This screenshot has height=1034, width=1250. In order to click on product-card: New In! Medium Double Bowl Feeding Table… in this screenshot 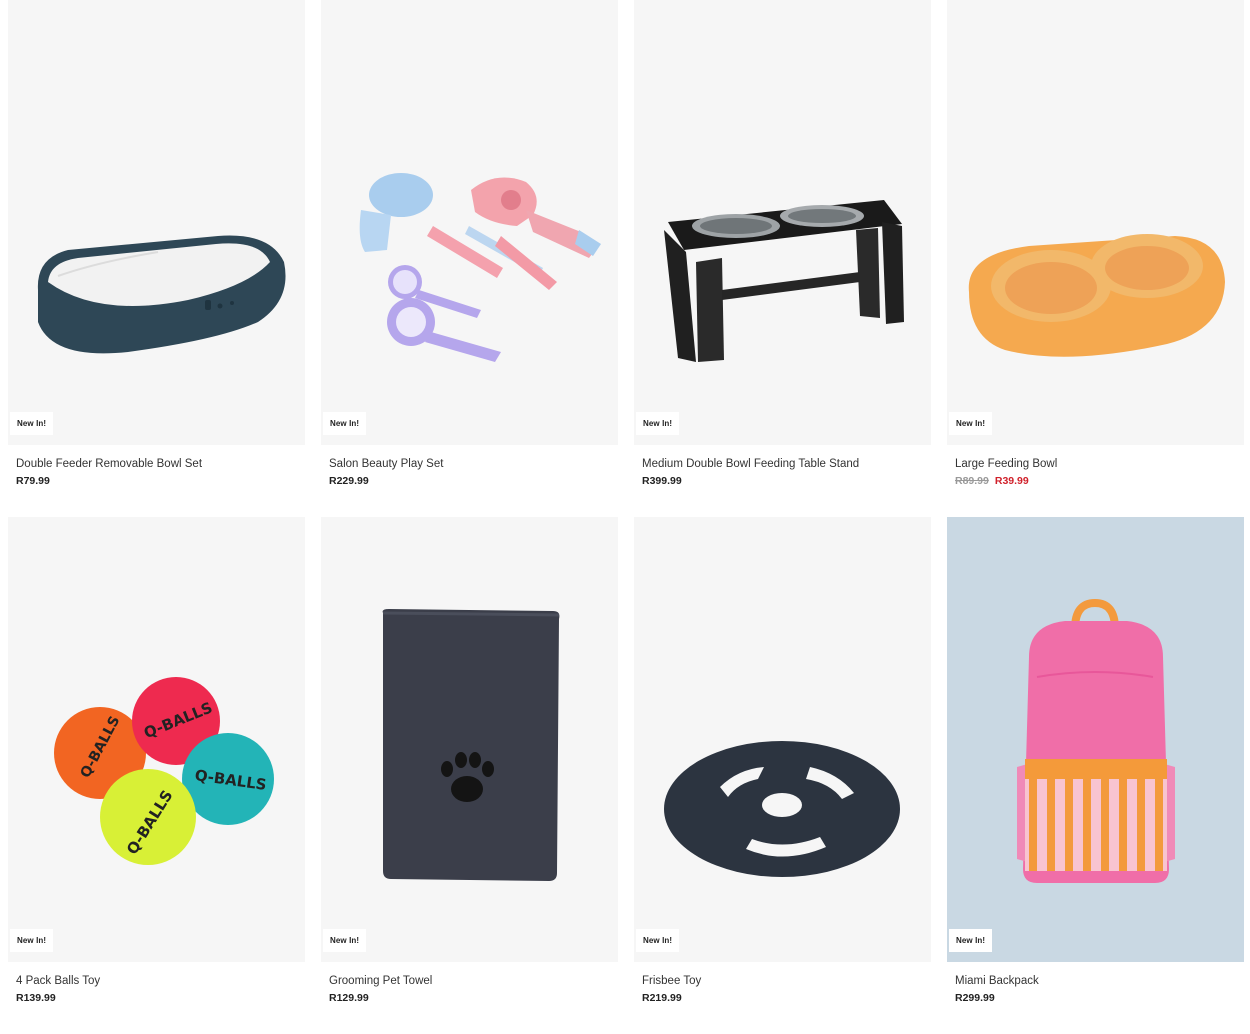, I will do `click(782, 258)`.